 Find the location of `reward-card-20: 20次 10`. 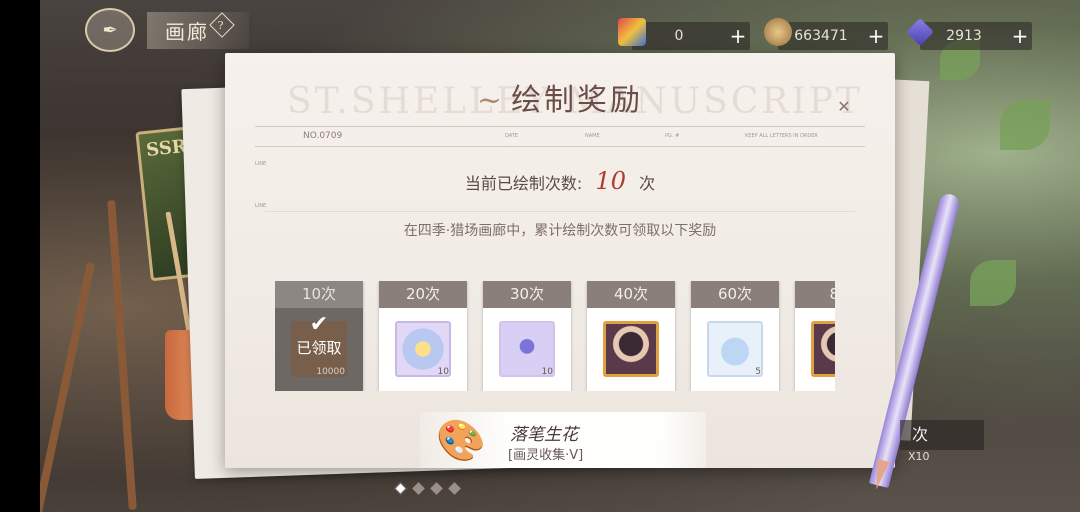

reward-card-20: 20次 10 is located at coordinates (423, 336).